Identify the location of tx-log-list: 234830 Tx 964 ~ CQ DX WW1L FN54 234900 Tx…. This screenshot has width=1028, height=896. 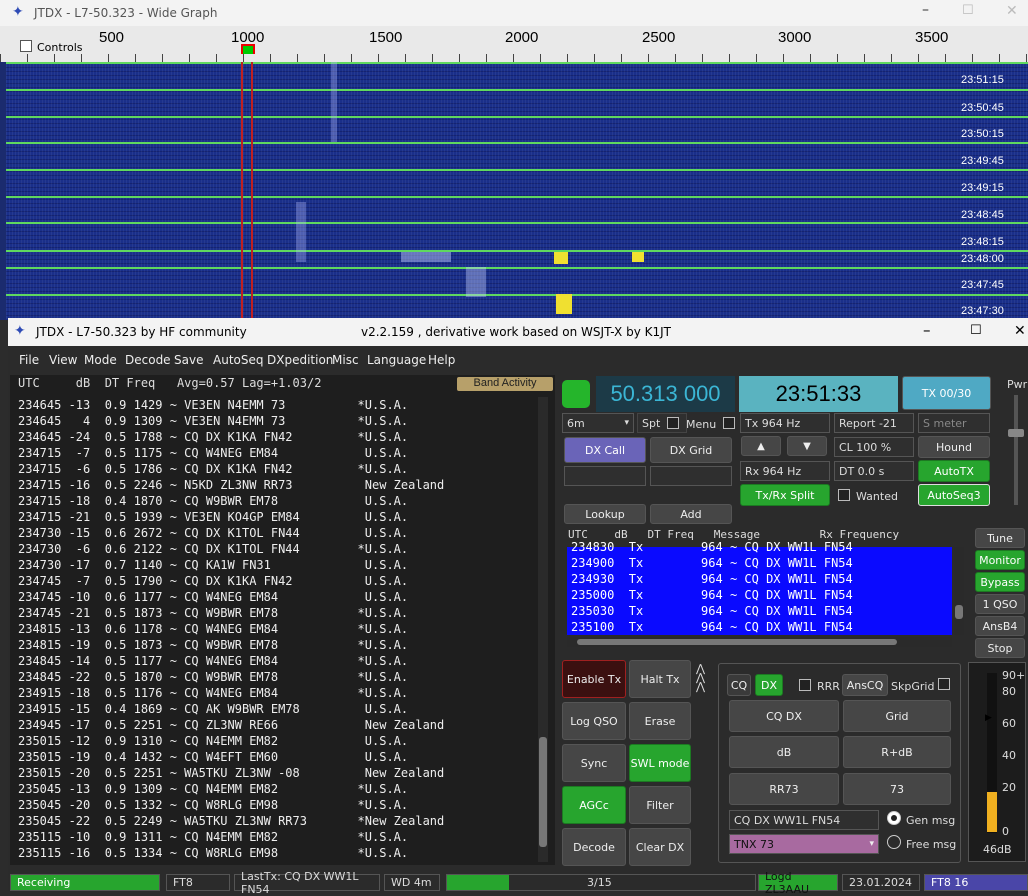
(759, 587).